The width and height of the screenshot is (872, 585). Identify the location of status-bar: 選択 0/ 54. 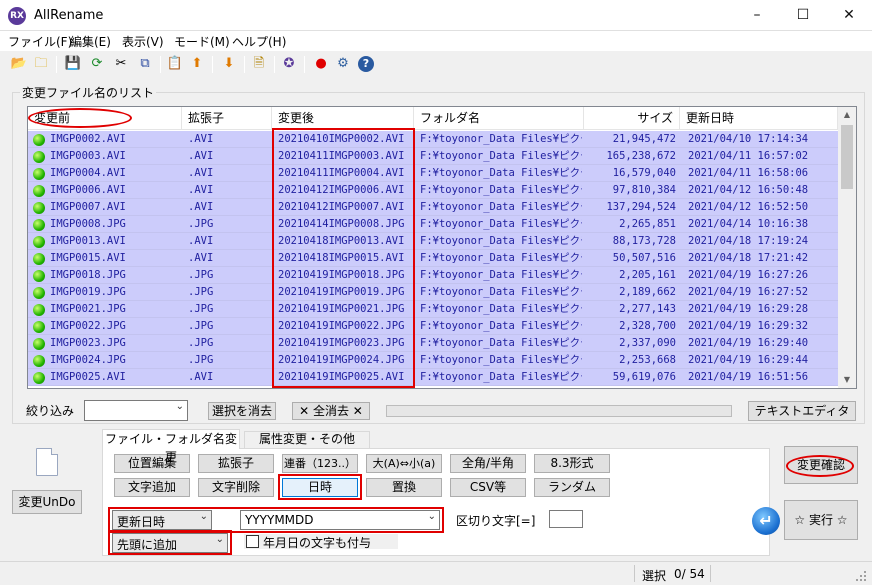
(436, 573).